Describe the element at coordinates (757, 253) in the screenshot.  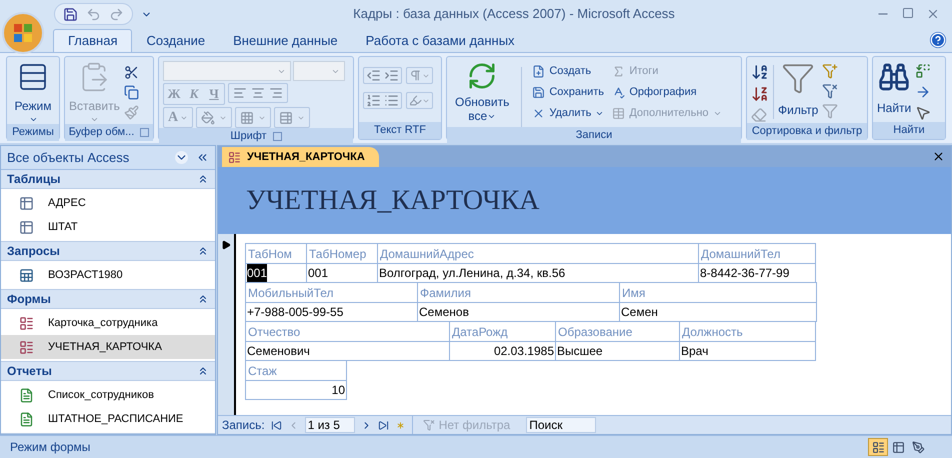
I see `field-label: ДомашнийТел` at that location.